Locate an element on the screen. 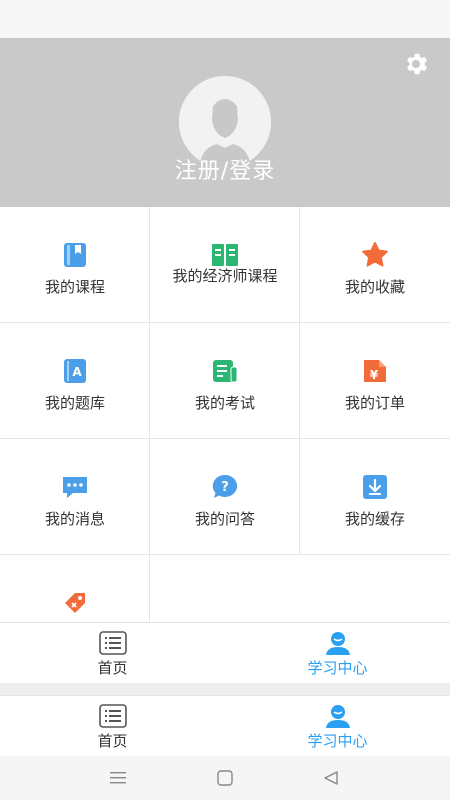 This screenshot has width=450, height=800. menu-item-question-bank: A 我的题库 is located at coordinates (75, 381).